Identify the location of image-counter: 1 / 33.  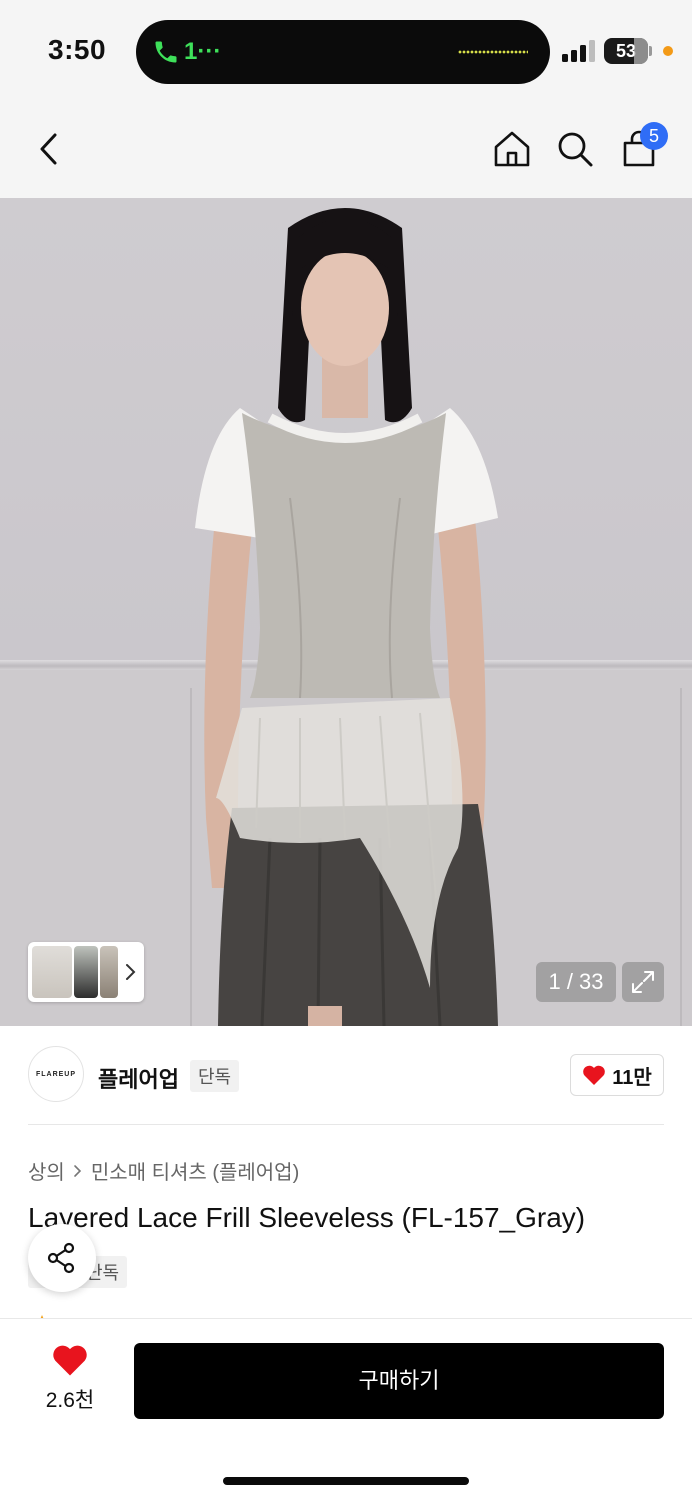
(576, 982).